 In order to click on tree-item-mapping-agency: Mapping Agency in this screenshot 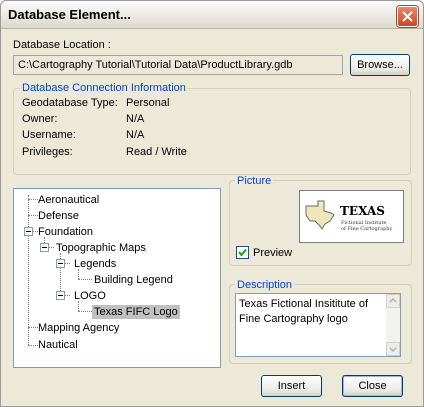, I will do `click(78, 328)`.